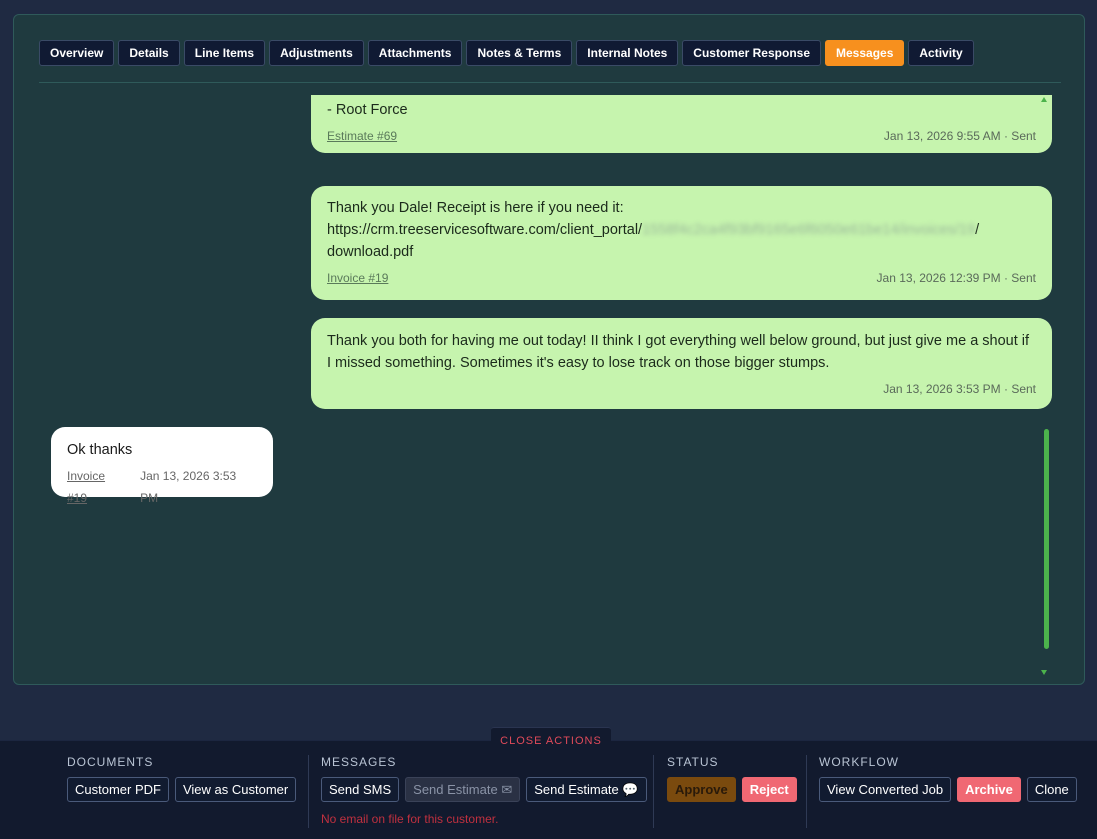 This screenshot has width=1097, height=839. What do you see at coordinates (989, 789) in the screenshot?
I see `archive-button: Archive` at bounding box center [989, 789].